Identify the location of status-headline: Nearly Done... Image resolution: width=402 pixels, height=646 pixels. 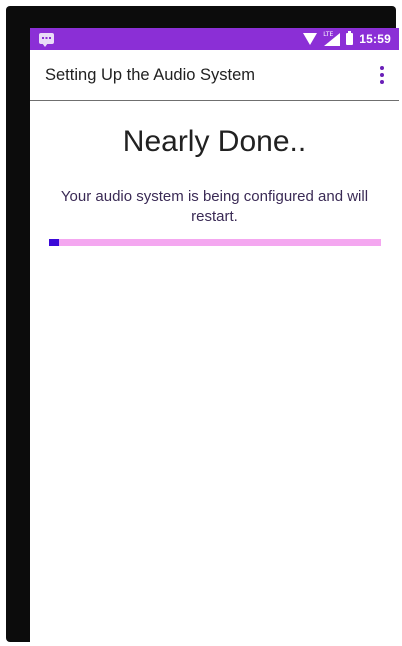
(214, 141).